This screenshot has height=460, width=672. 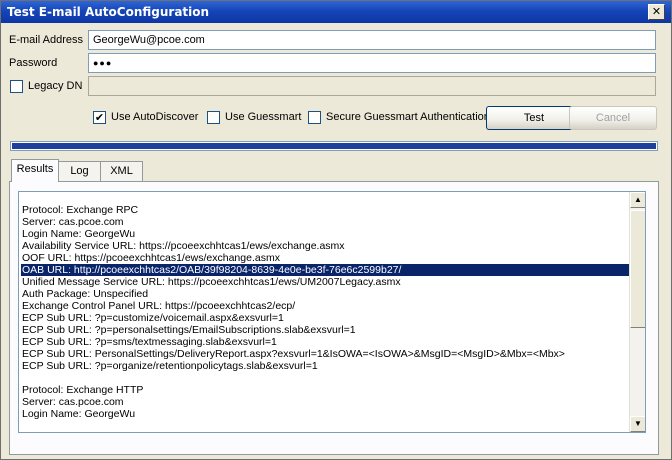 I want to click on close-icon: ✕, so click(x=656, y=11).